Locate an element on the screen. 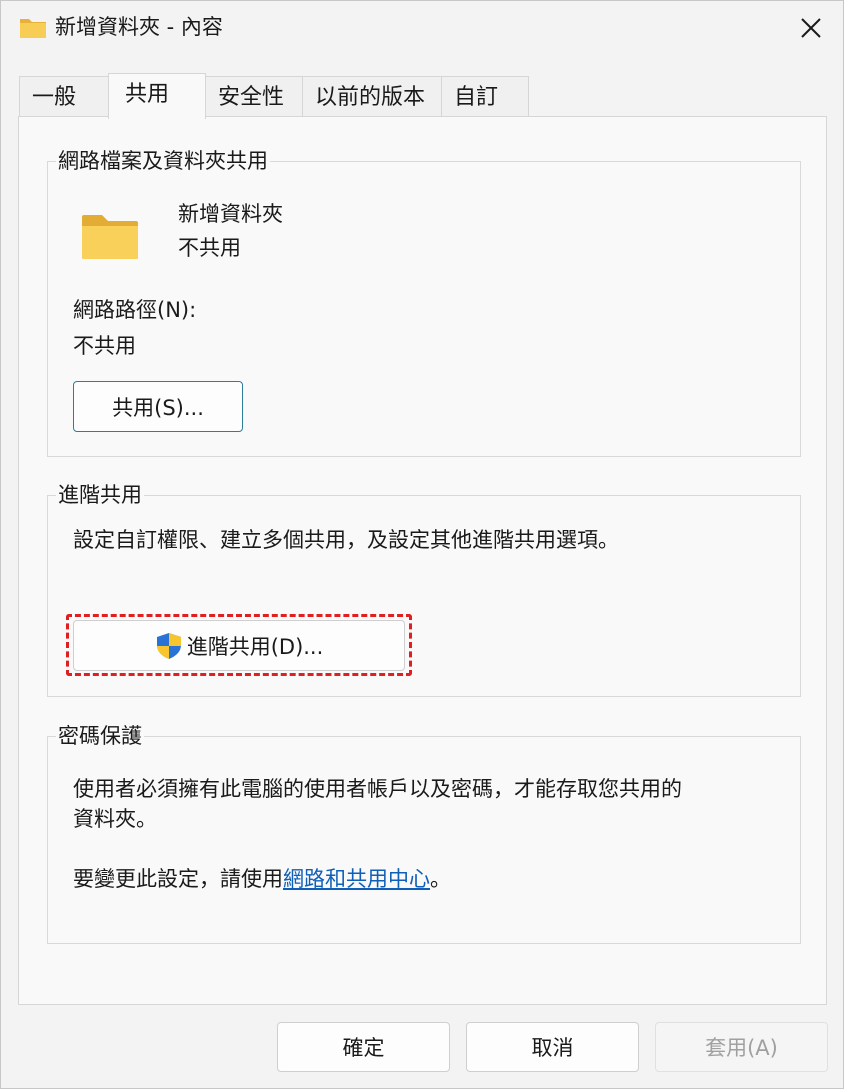  close-button is located at coordinates (811, 28).